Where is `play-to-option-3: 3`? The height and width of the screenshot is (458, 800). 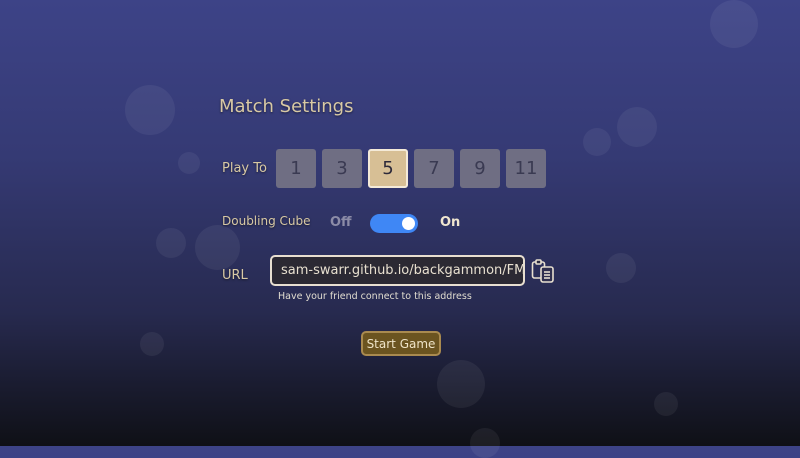
play-to-option-3: 3 is located at coordinates (342, 168).